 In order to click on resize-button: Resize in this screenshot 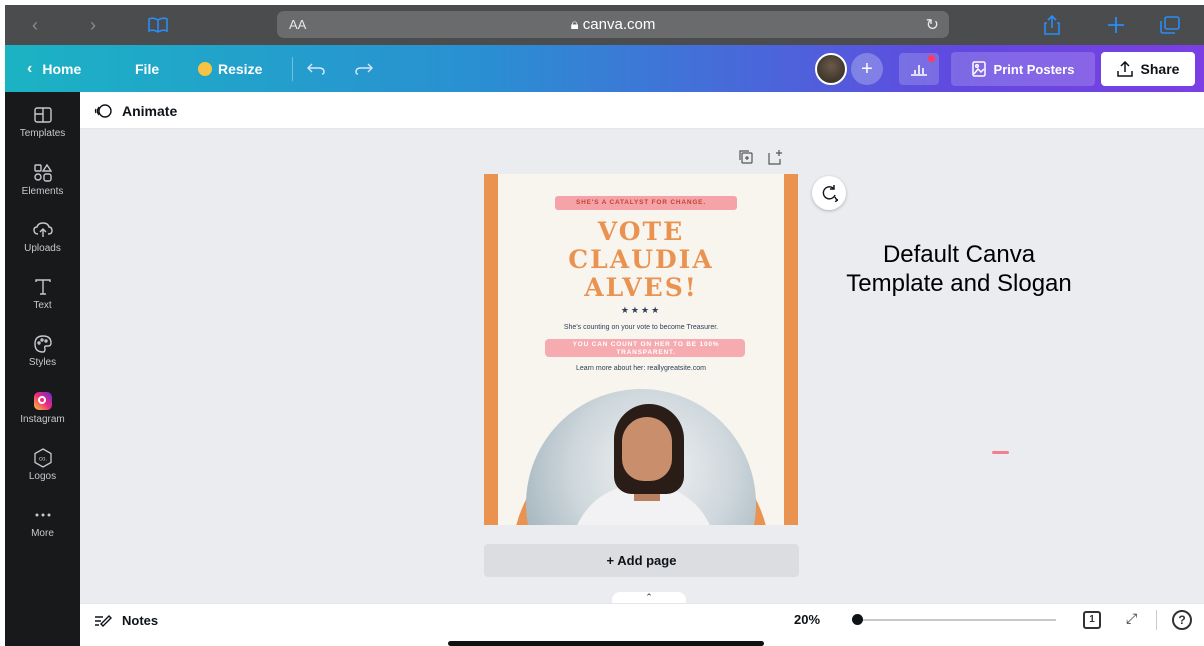, I will do `click(230, 68)`.